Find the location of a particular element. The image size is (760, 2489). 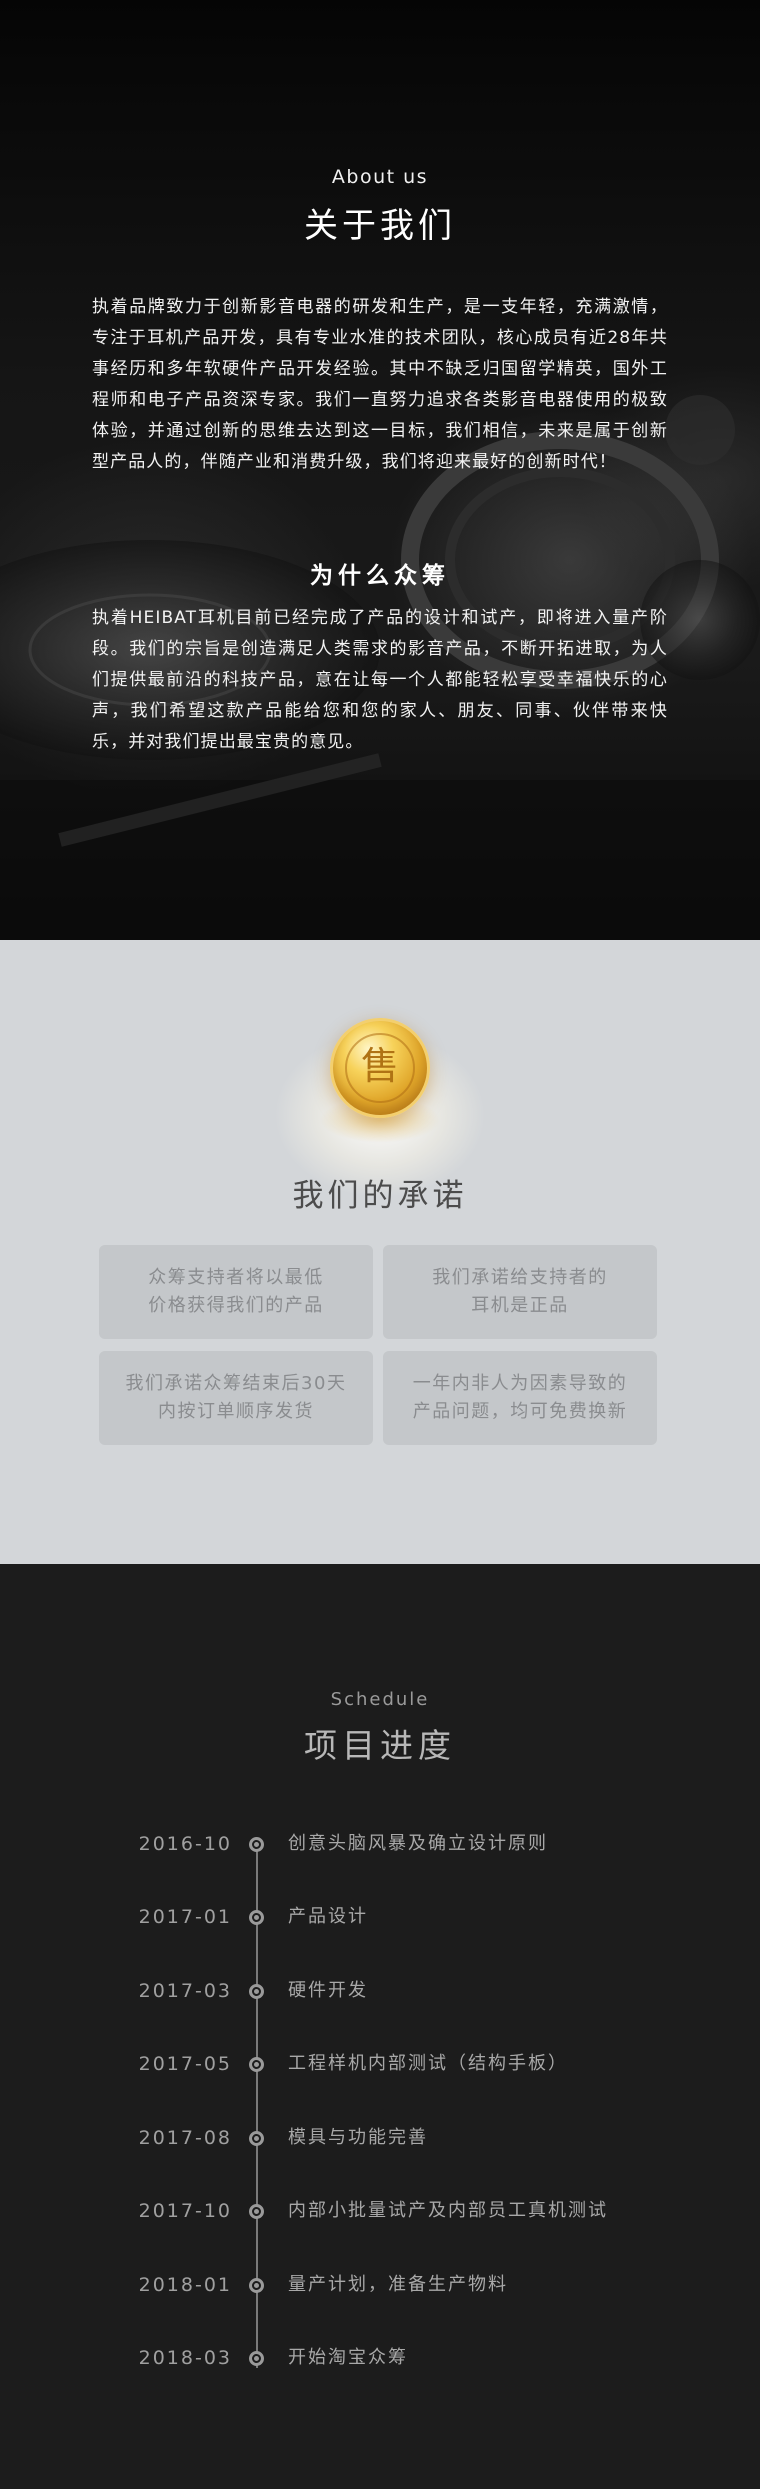

timeline-text: 工程样机内部测试（结构手板） is located at coordinates (428, 2063).